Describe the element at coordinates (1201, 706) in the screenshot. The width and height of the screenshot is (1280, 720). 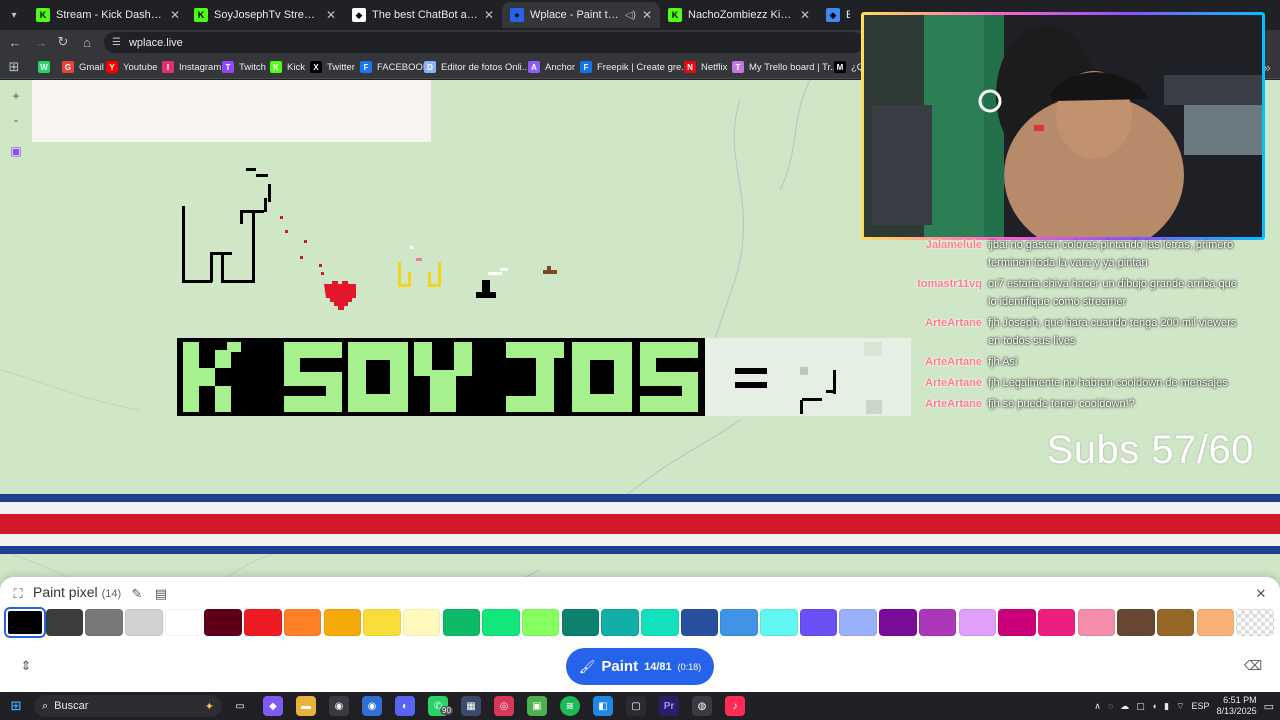
I see `language-label: ESP` at that location.